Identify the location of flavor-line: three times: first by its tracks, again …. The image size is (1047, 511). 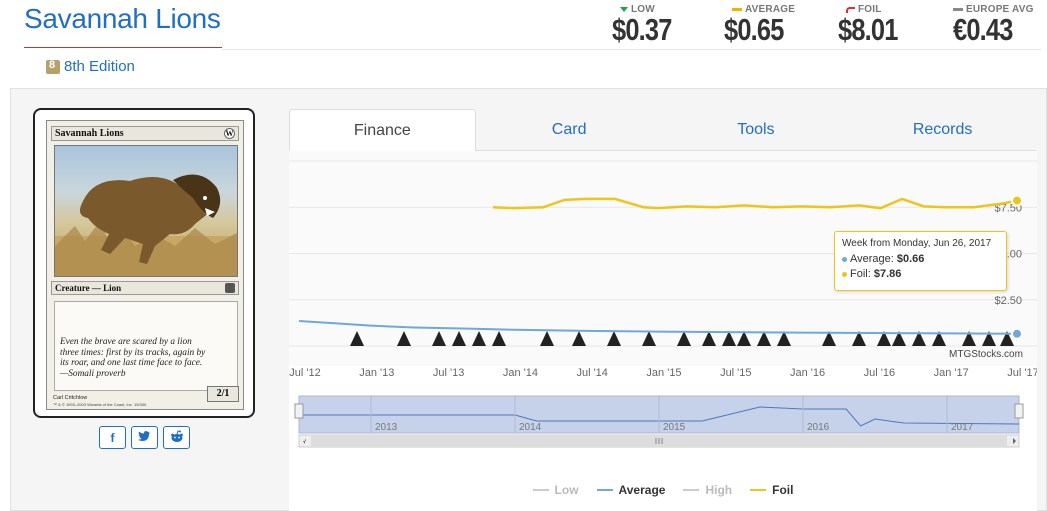
(133, 352).